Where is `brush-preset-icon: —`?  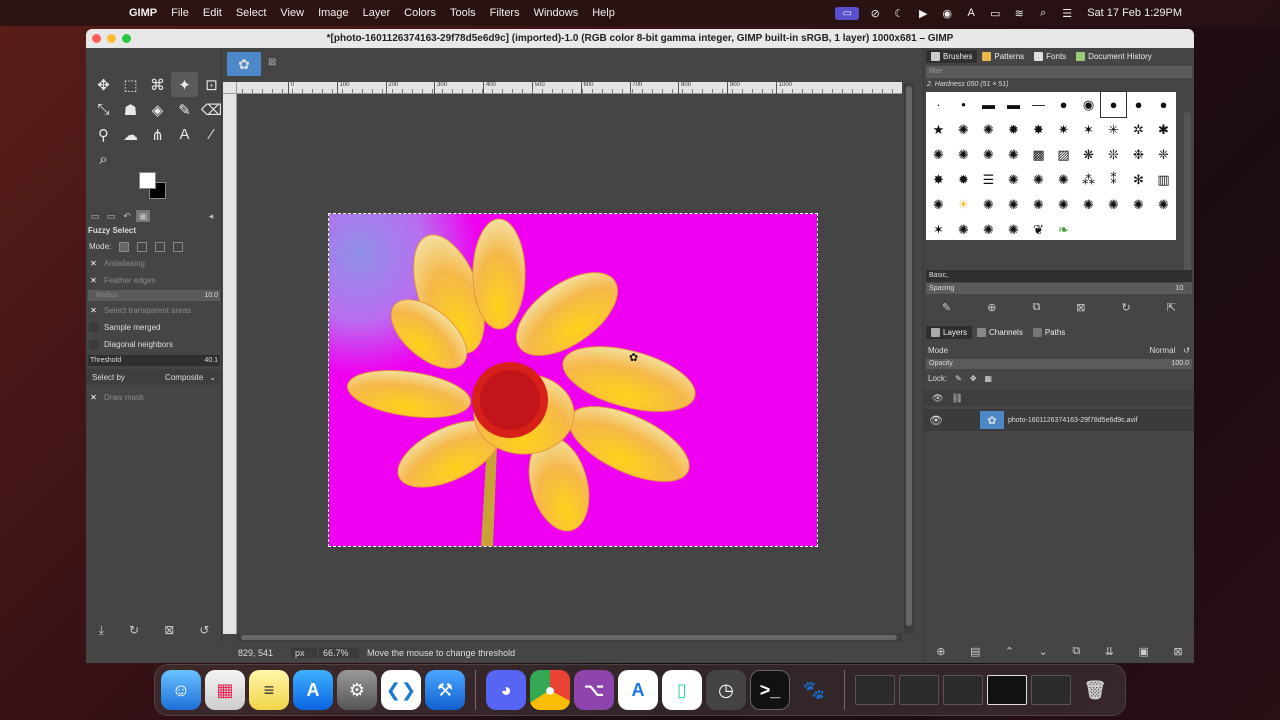
brush-preset-icon: — is located at coordinates (1038, 104).